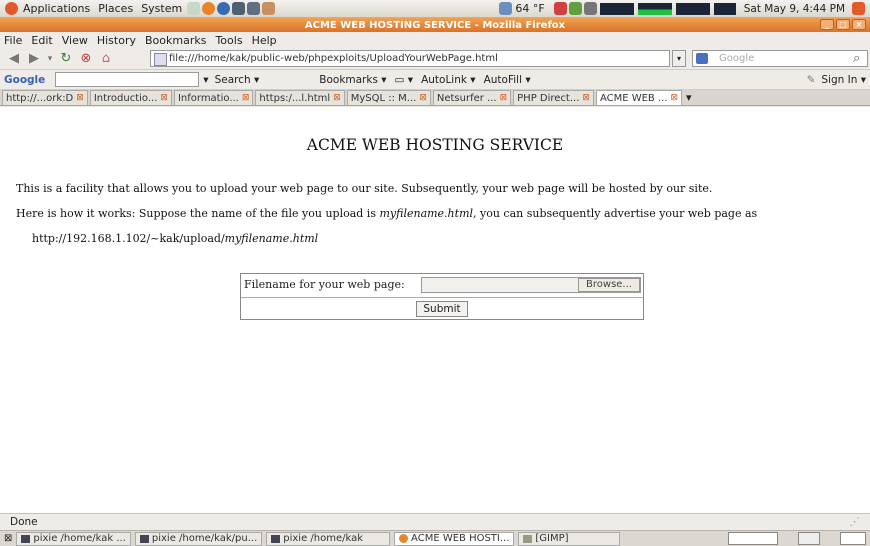  Describe the element at coordinates (56, 8) in the screenshot. I see `panel-menu-applications: Applications` at that location.